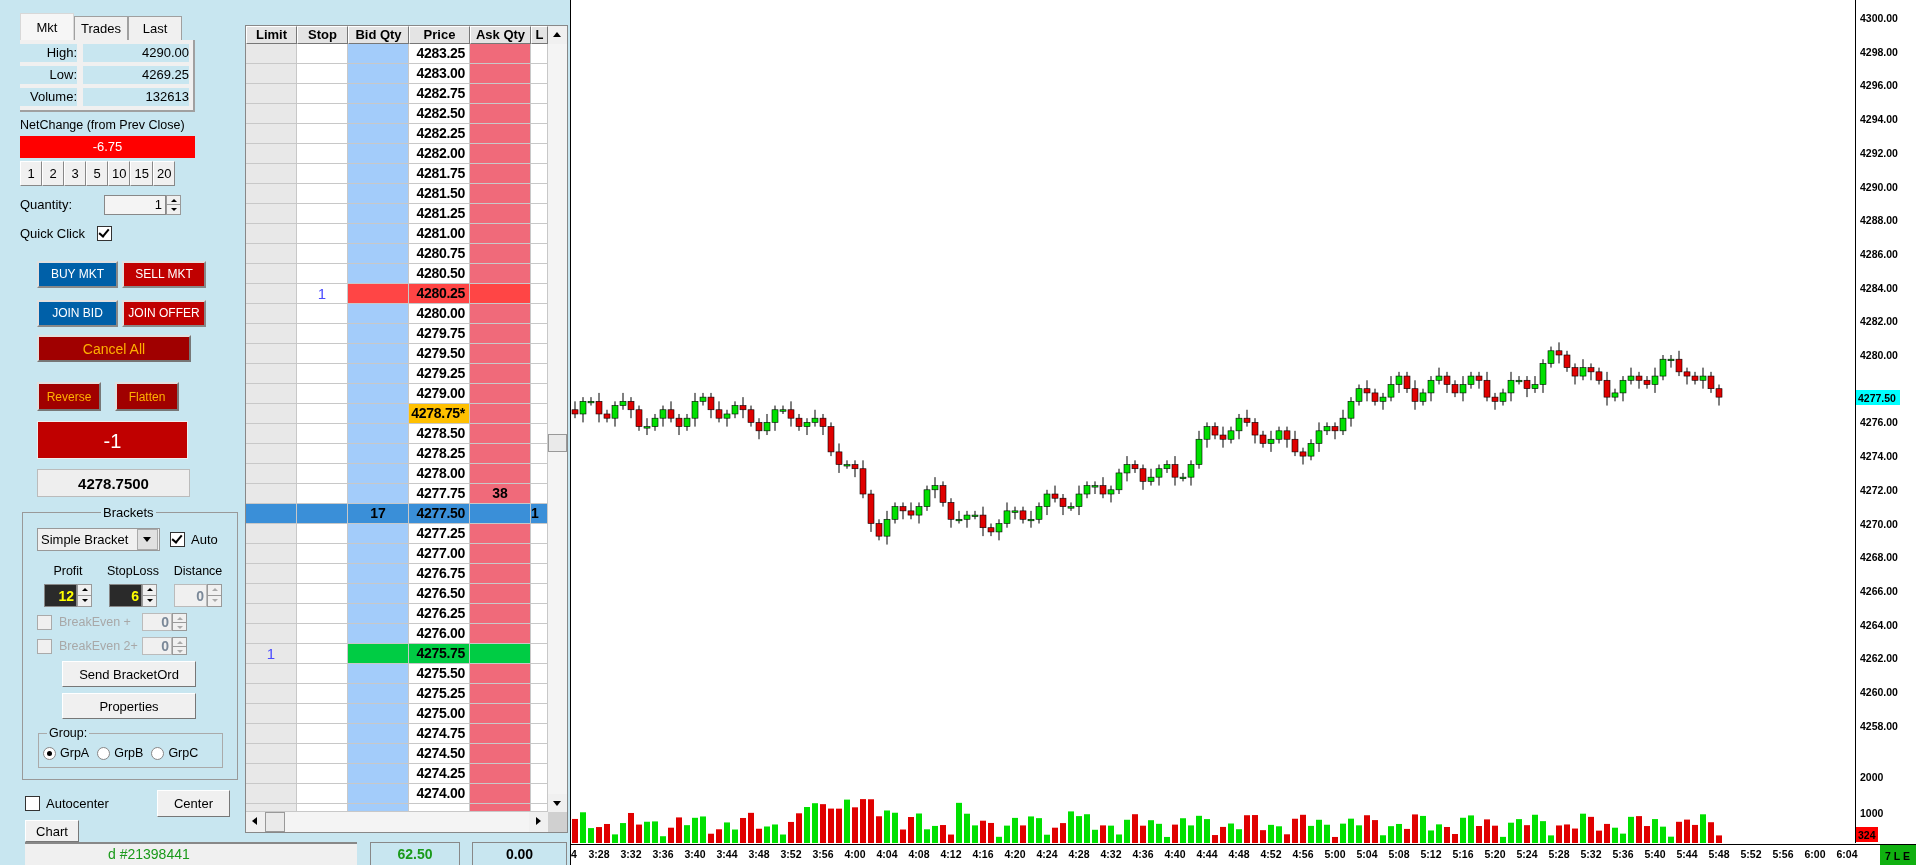 This screenshot has width=1916, height=865. I want to click on price-cell: 4277.50, so click(439, 514).